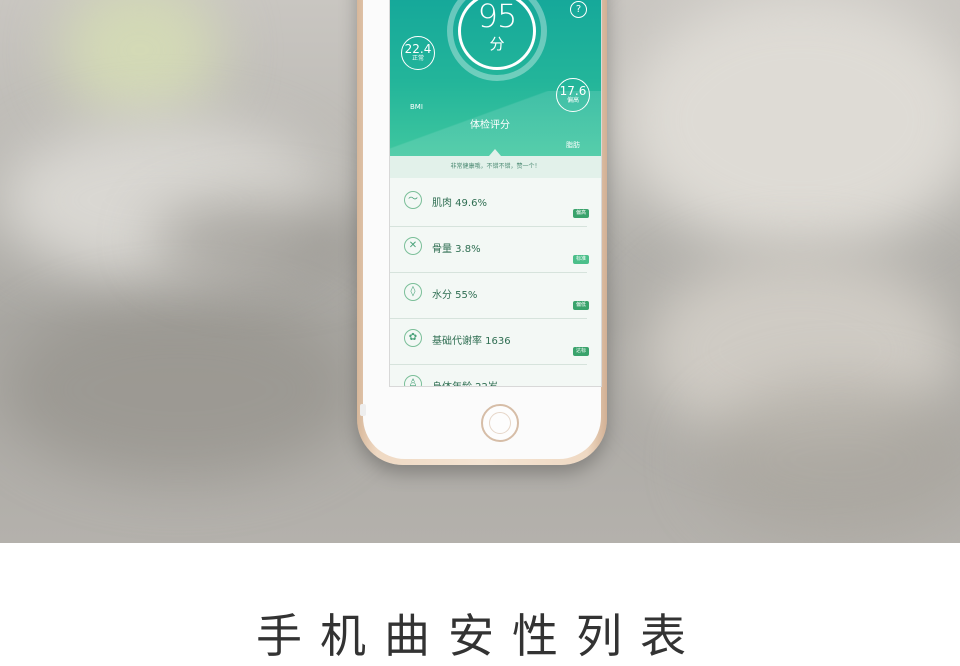  I want to click on metric-row-muscle: 〜 肌肉 49.6% 偏高, so click(489, 204).